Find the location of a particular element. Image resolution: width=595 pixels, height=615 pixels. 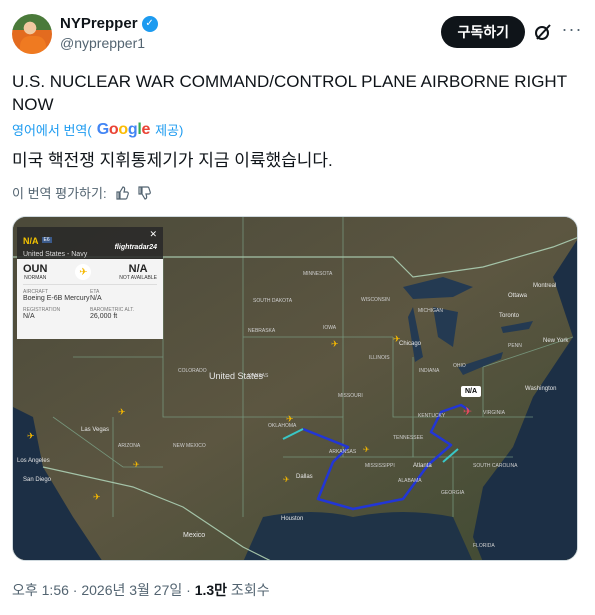

more-options-icon: ··· is located at coordinates (572, 31).